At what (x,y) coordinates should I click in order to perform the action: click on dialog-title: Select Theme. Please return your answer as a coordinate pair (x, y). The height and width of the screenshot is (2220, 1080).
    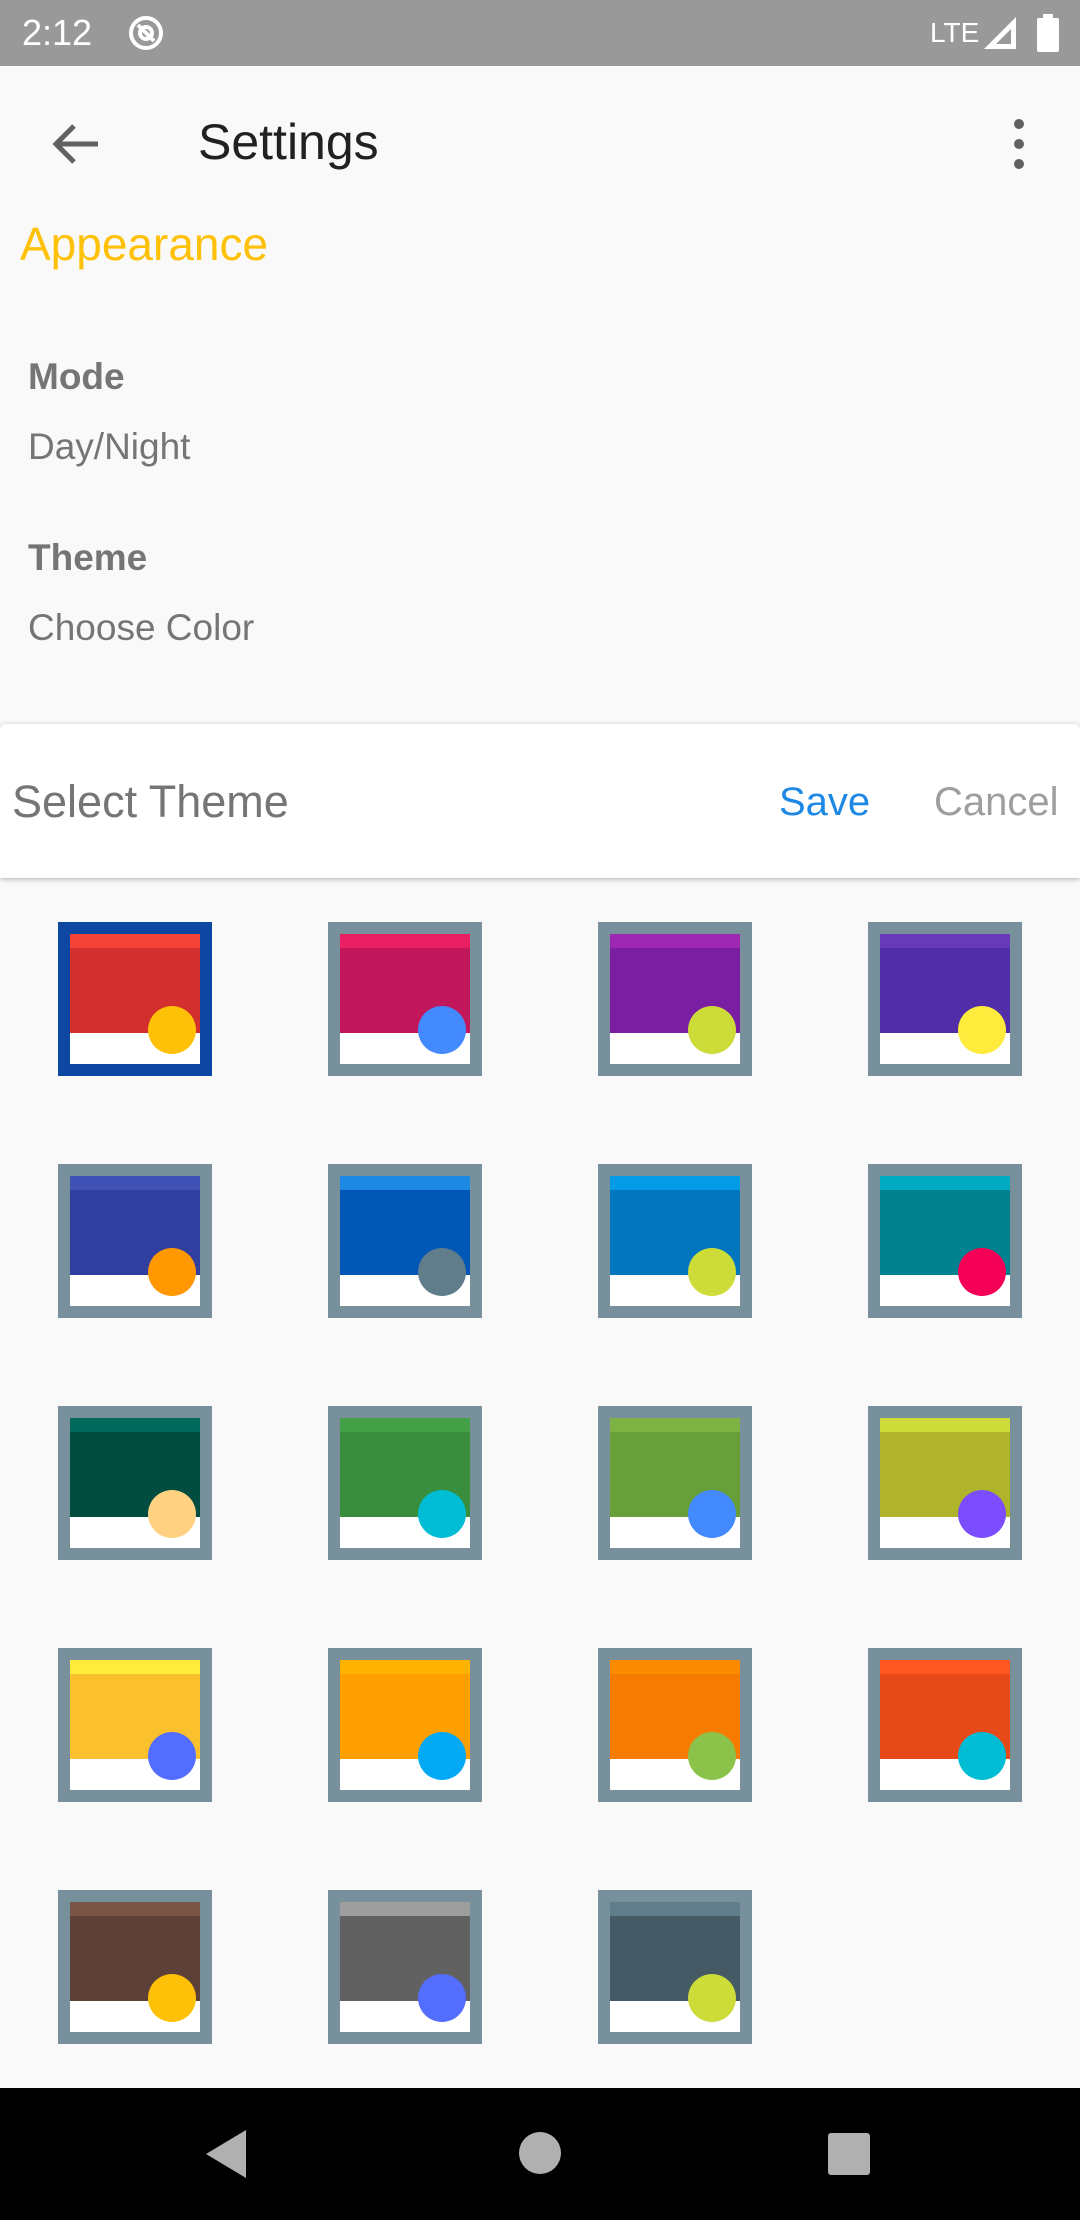
    Looking at the image, I should click on (150, 801).